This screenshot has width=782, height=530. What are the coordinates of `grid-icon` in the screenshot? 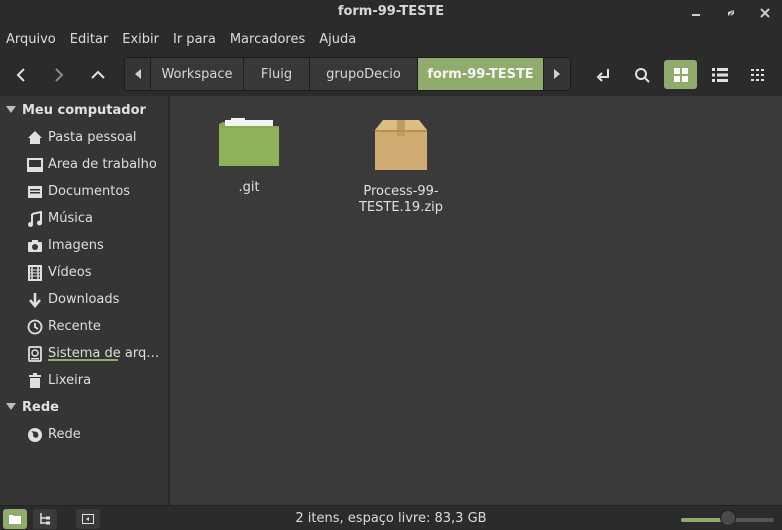 It's located at (680, 74).